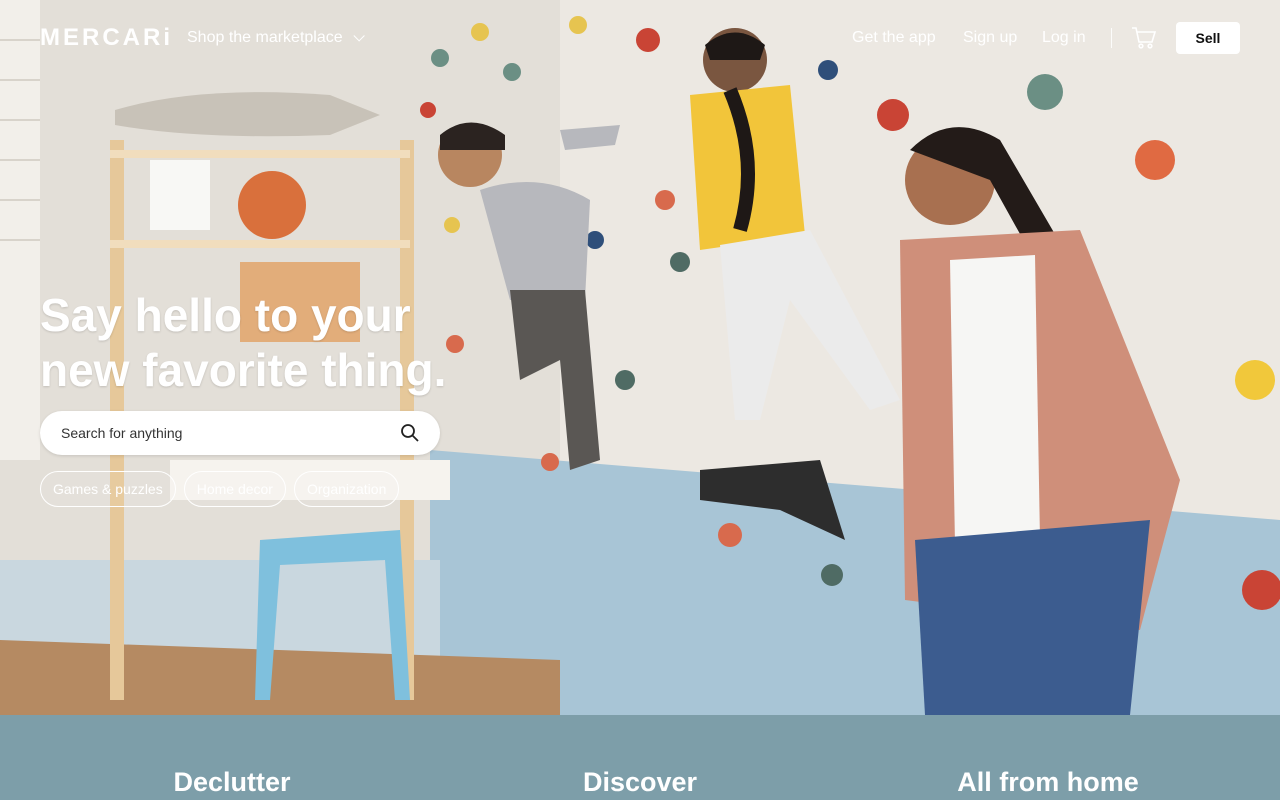 This screenshot has width=1280, height=800. I want to click on chip-home-decor: Home decor, so click(234, 489).